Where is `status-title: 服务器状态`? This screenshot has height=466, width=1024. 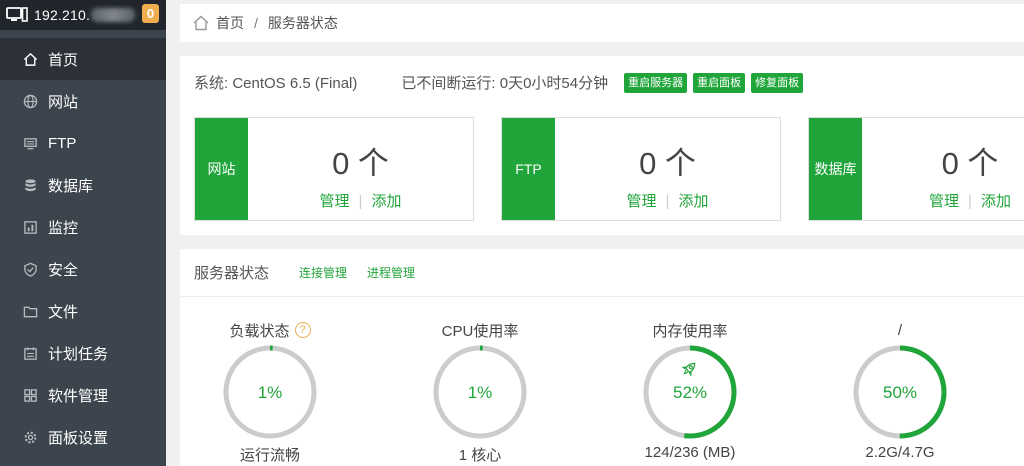 status-title: 服务器状态 is located at coordinates (232, 273).